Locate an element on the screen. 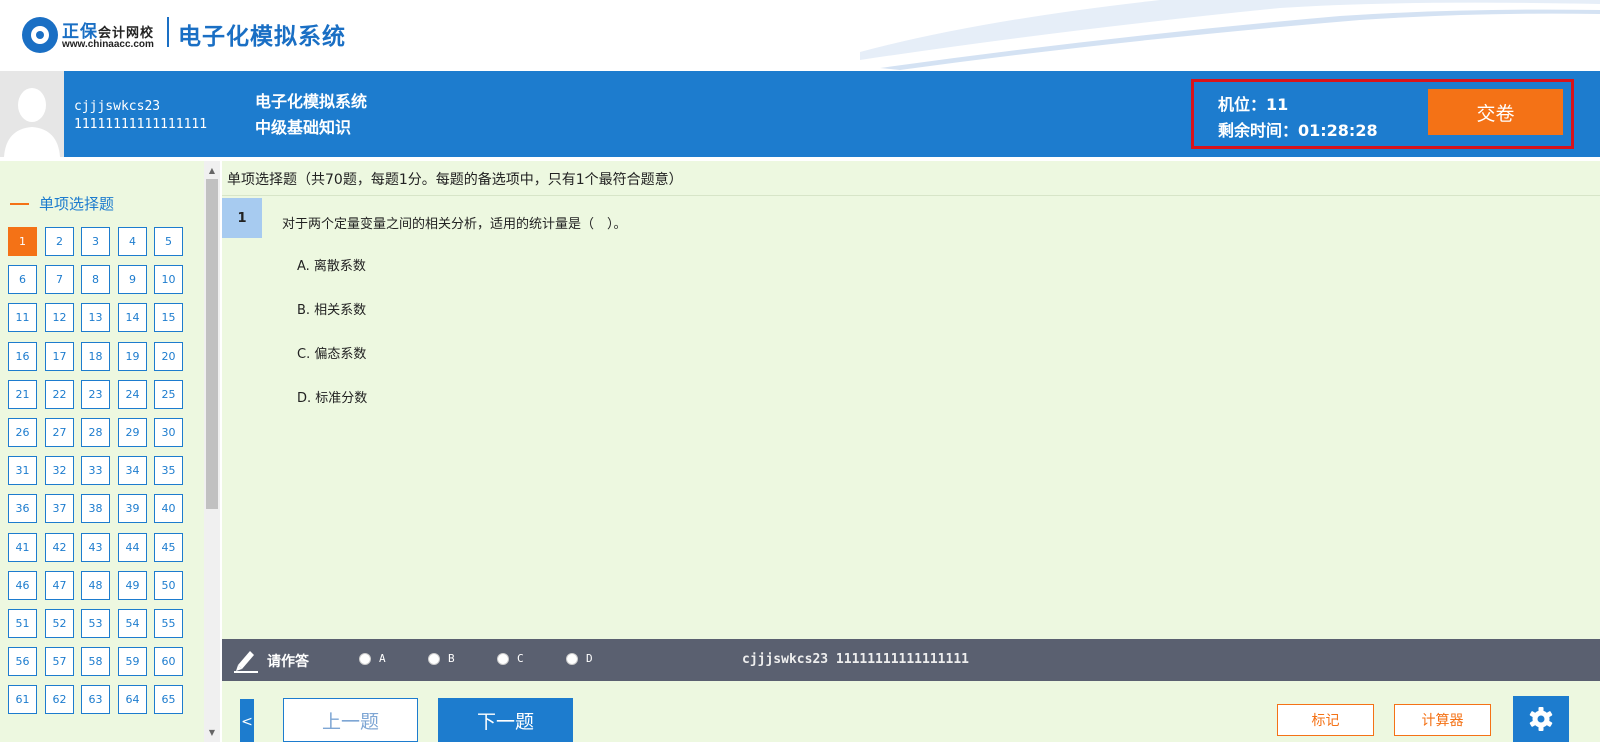  question-button-19: 19 is located at coordinates (132, 356).